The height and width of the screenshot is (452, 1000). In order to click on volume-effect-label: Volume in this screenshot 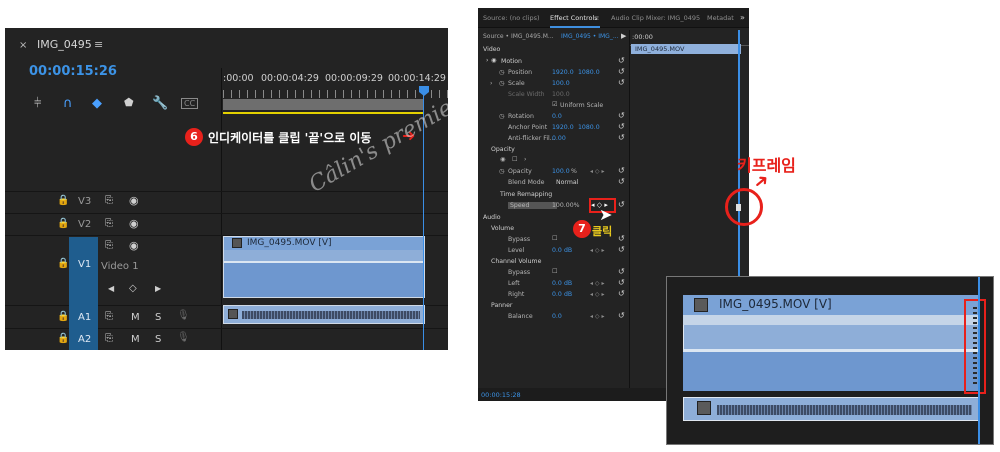, I will do `click(502, 228)`.